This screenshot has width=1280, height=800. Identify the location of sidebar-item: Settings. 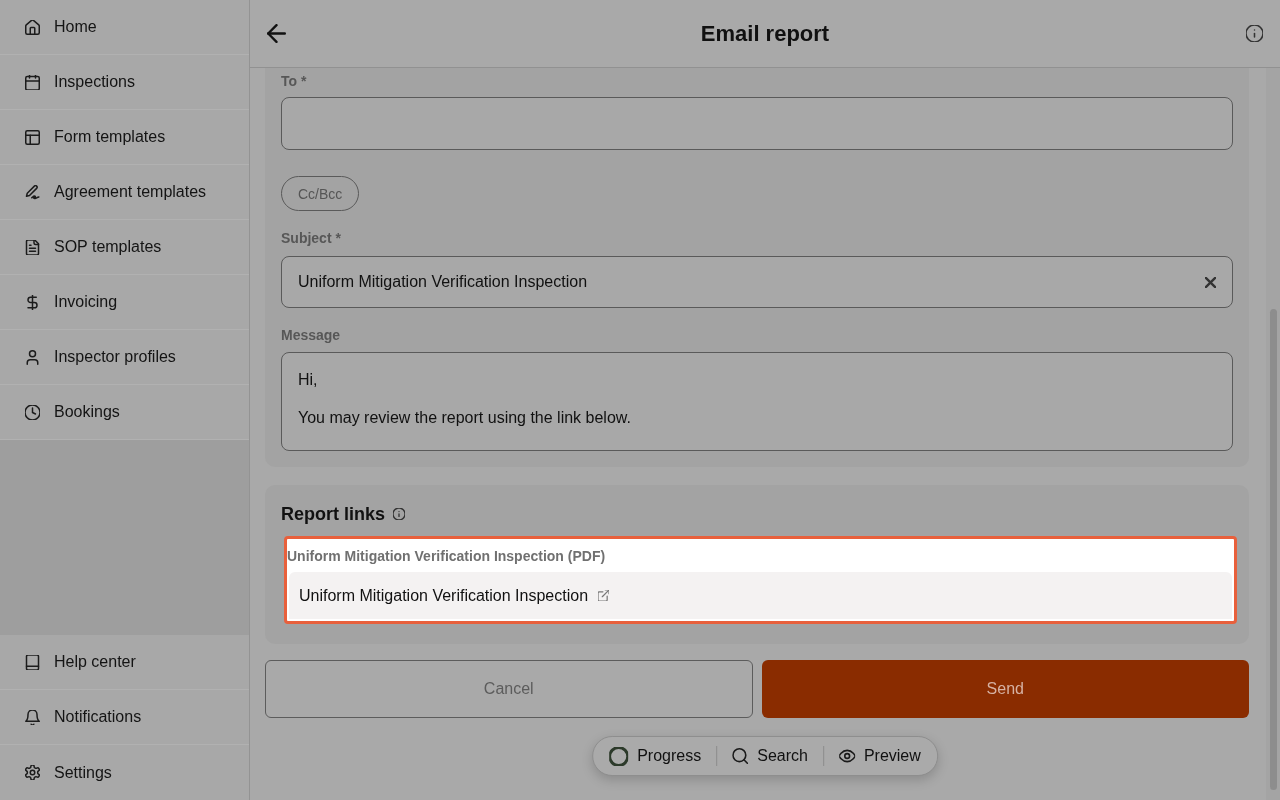
(124, 772).